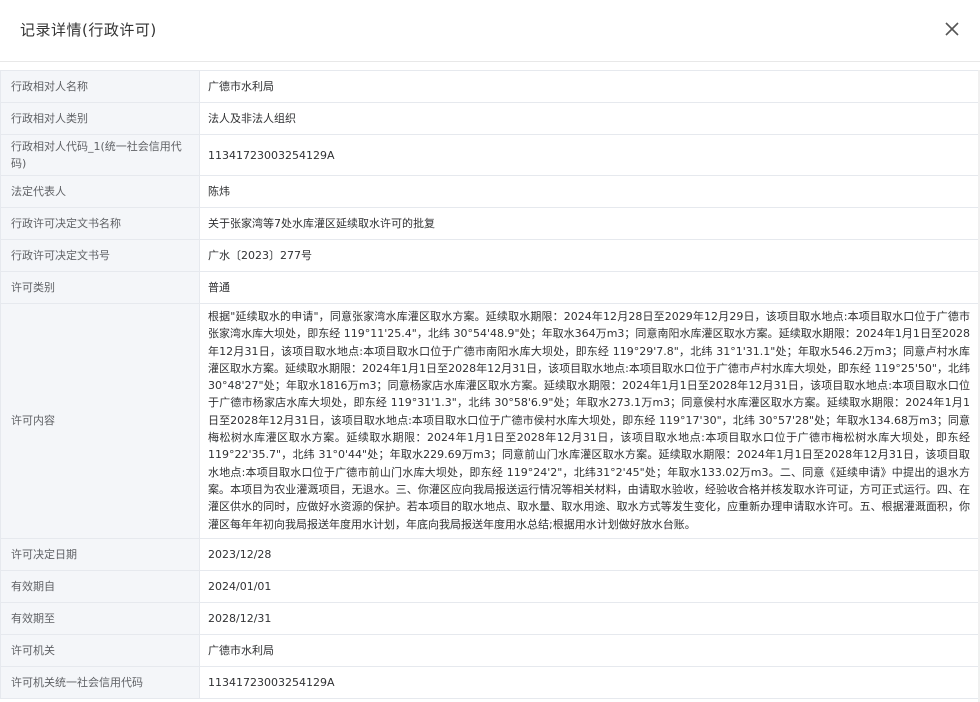  I want to click on table-row: 行政许可决定文书号 广水〔2023〕277号, so click(489, 255).